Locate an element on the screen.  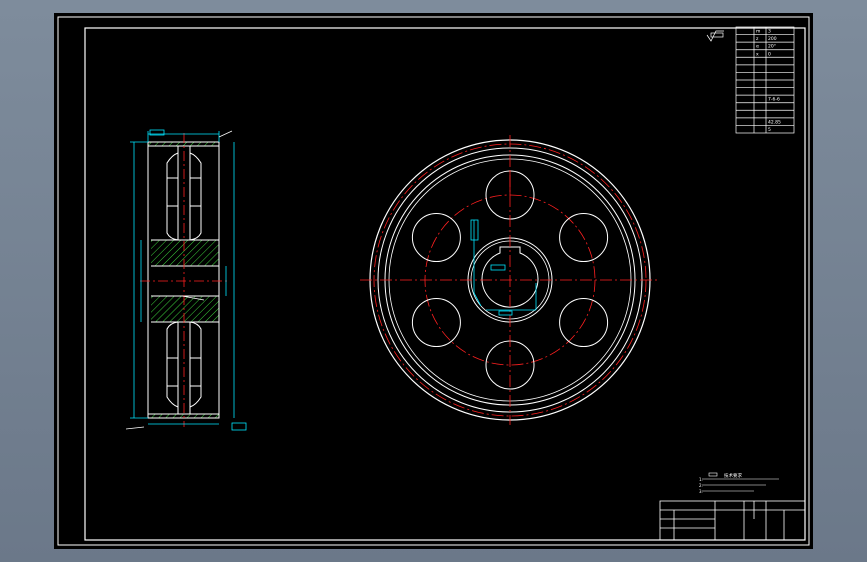
section-dimensions is located at coordinates (188, 280).